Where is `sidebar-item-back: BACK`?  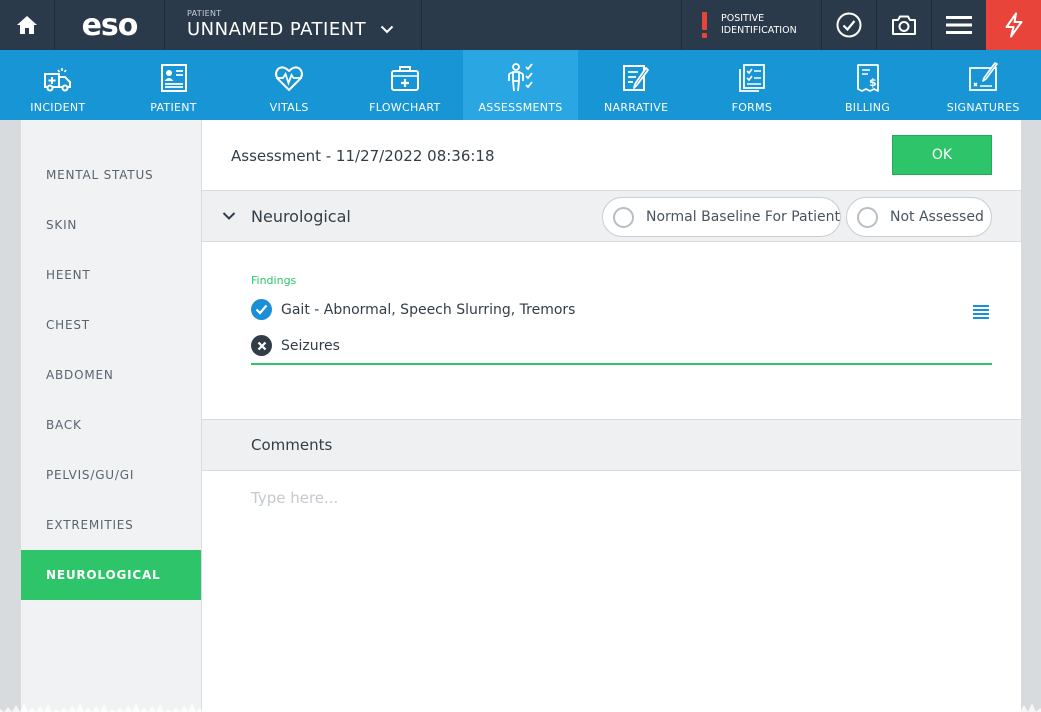 sidebar-item-back: BACK is located at coordinates (111, 425).